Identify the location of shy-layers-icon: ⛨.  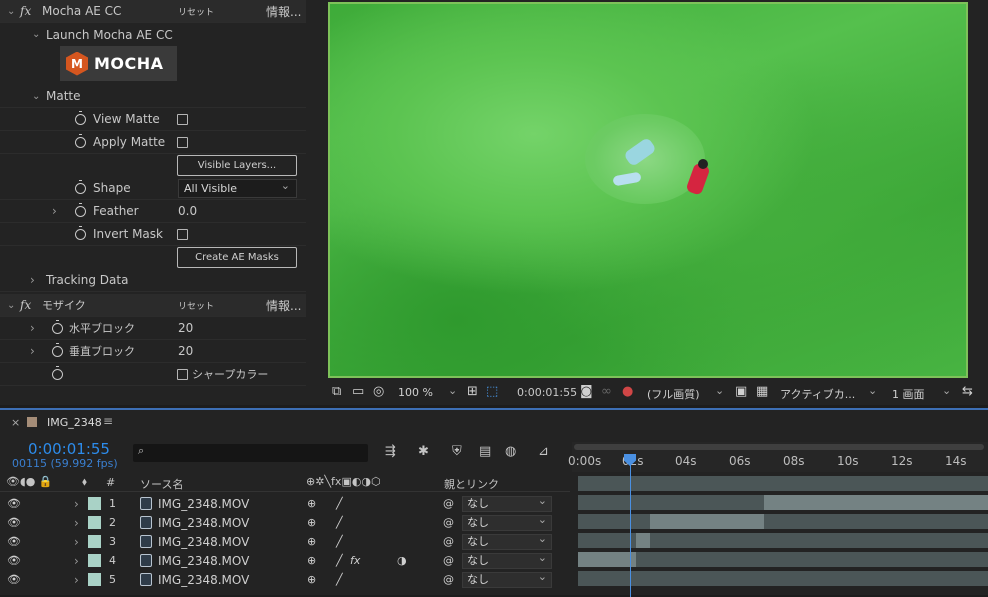
(457, 451).